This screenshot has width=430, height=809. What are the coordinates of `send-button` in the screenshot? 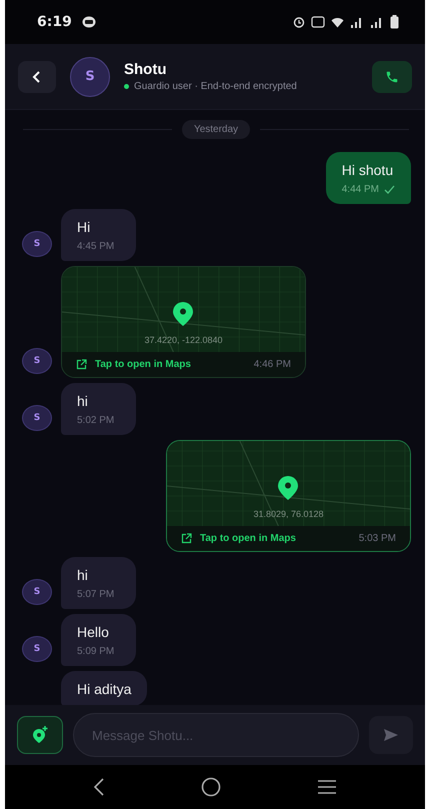 It's located at (391, 735).